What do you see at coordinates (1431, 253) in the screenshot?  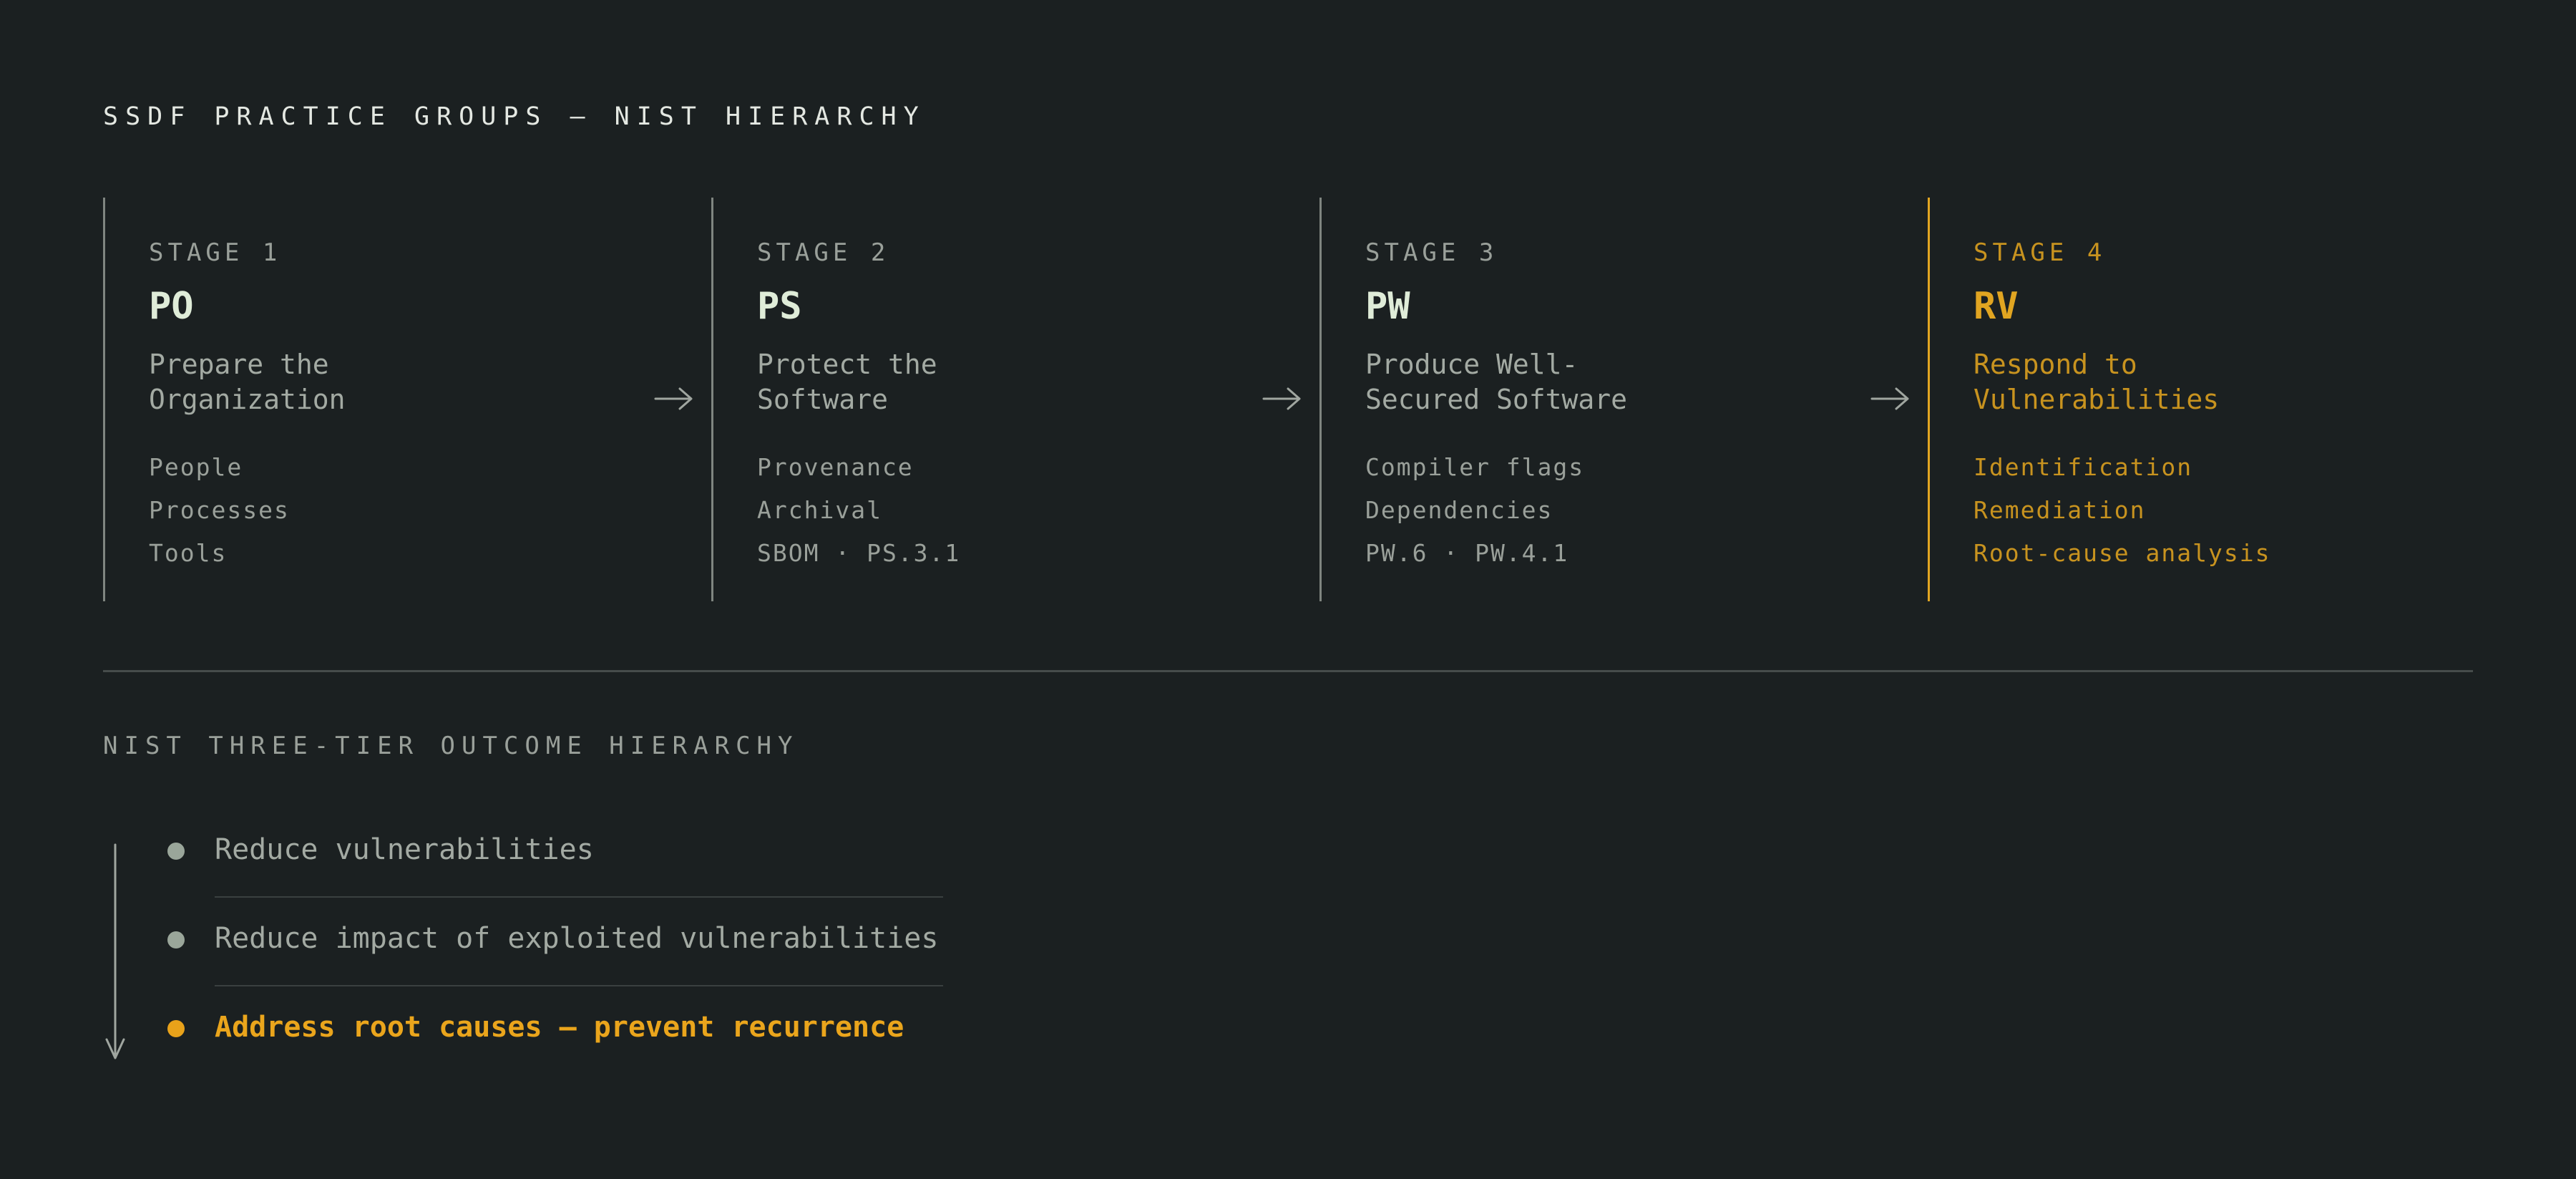 I see `stage-label: STAGE 3` at bounding box center [1431, 253].